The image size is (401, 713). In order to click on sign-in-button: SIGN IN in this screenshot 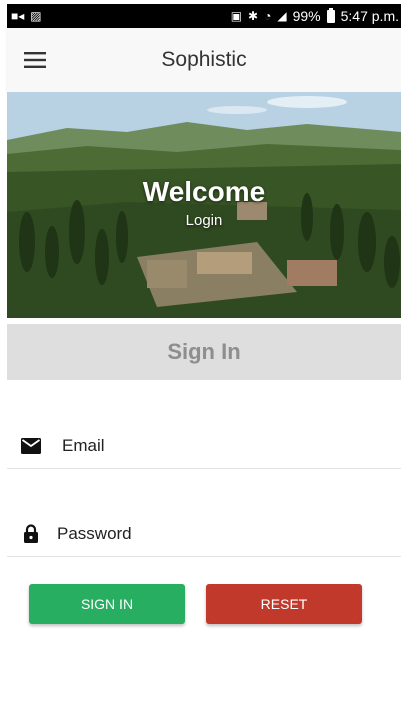, I will do `click(107, 604)`.